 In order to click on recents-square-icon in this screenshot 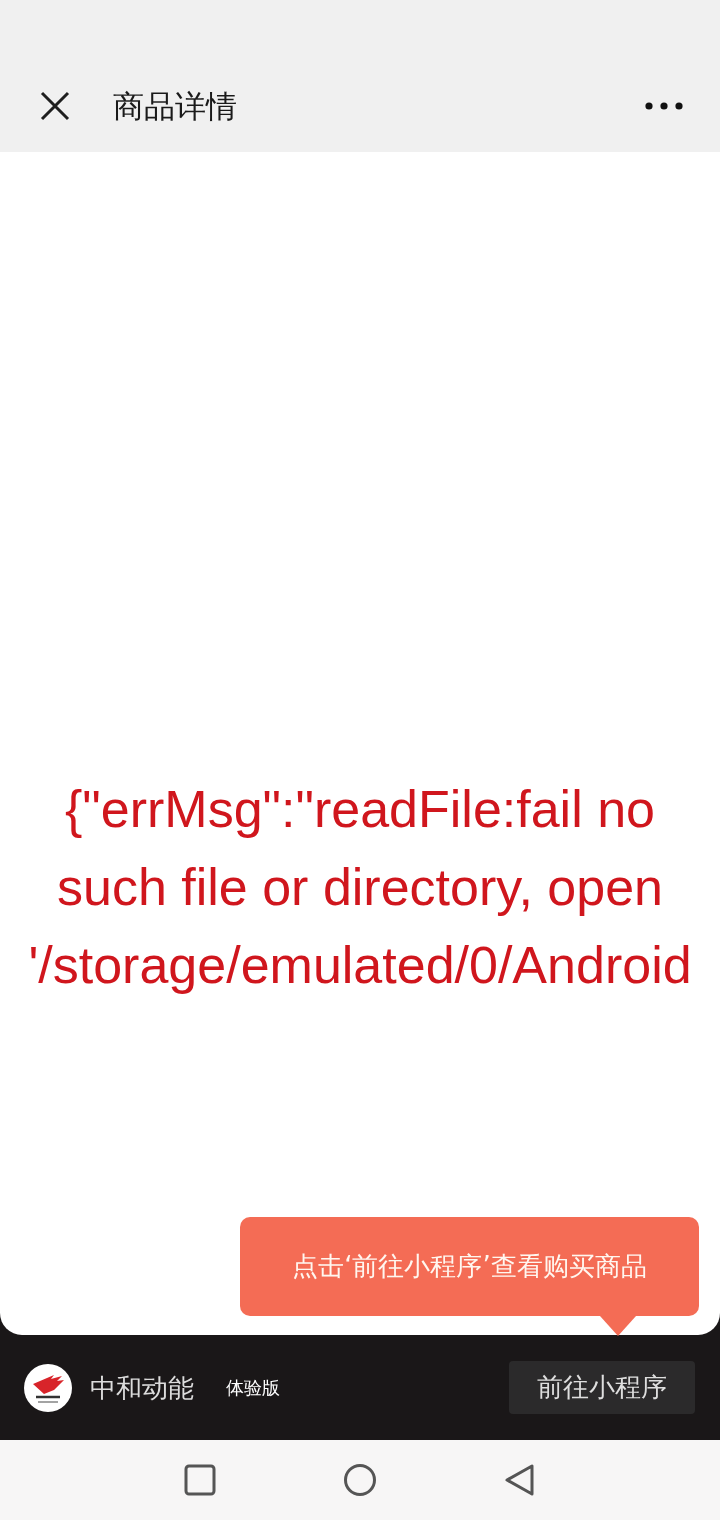, I will do `click(200, 1480)`.